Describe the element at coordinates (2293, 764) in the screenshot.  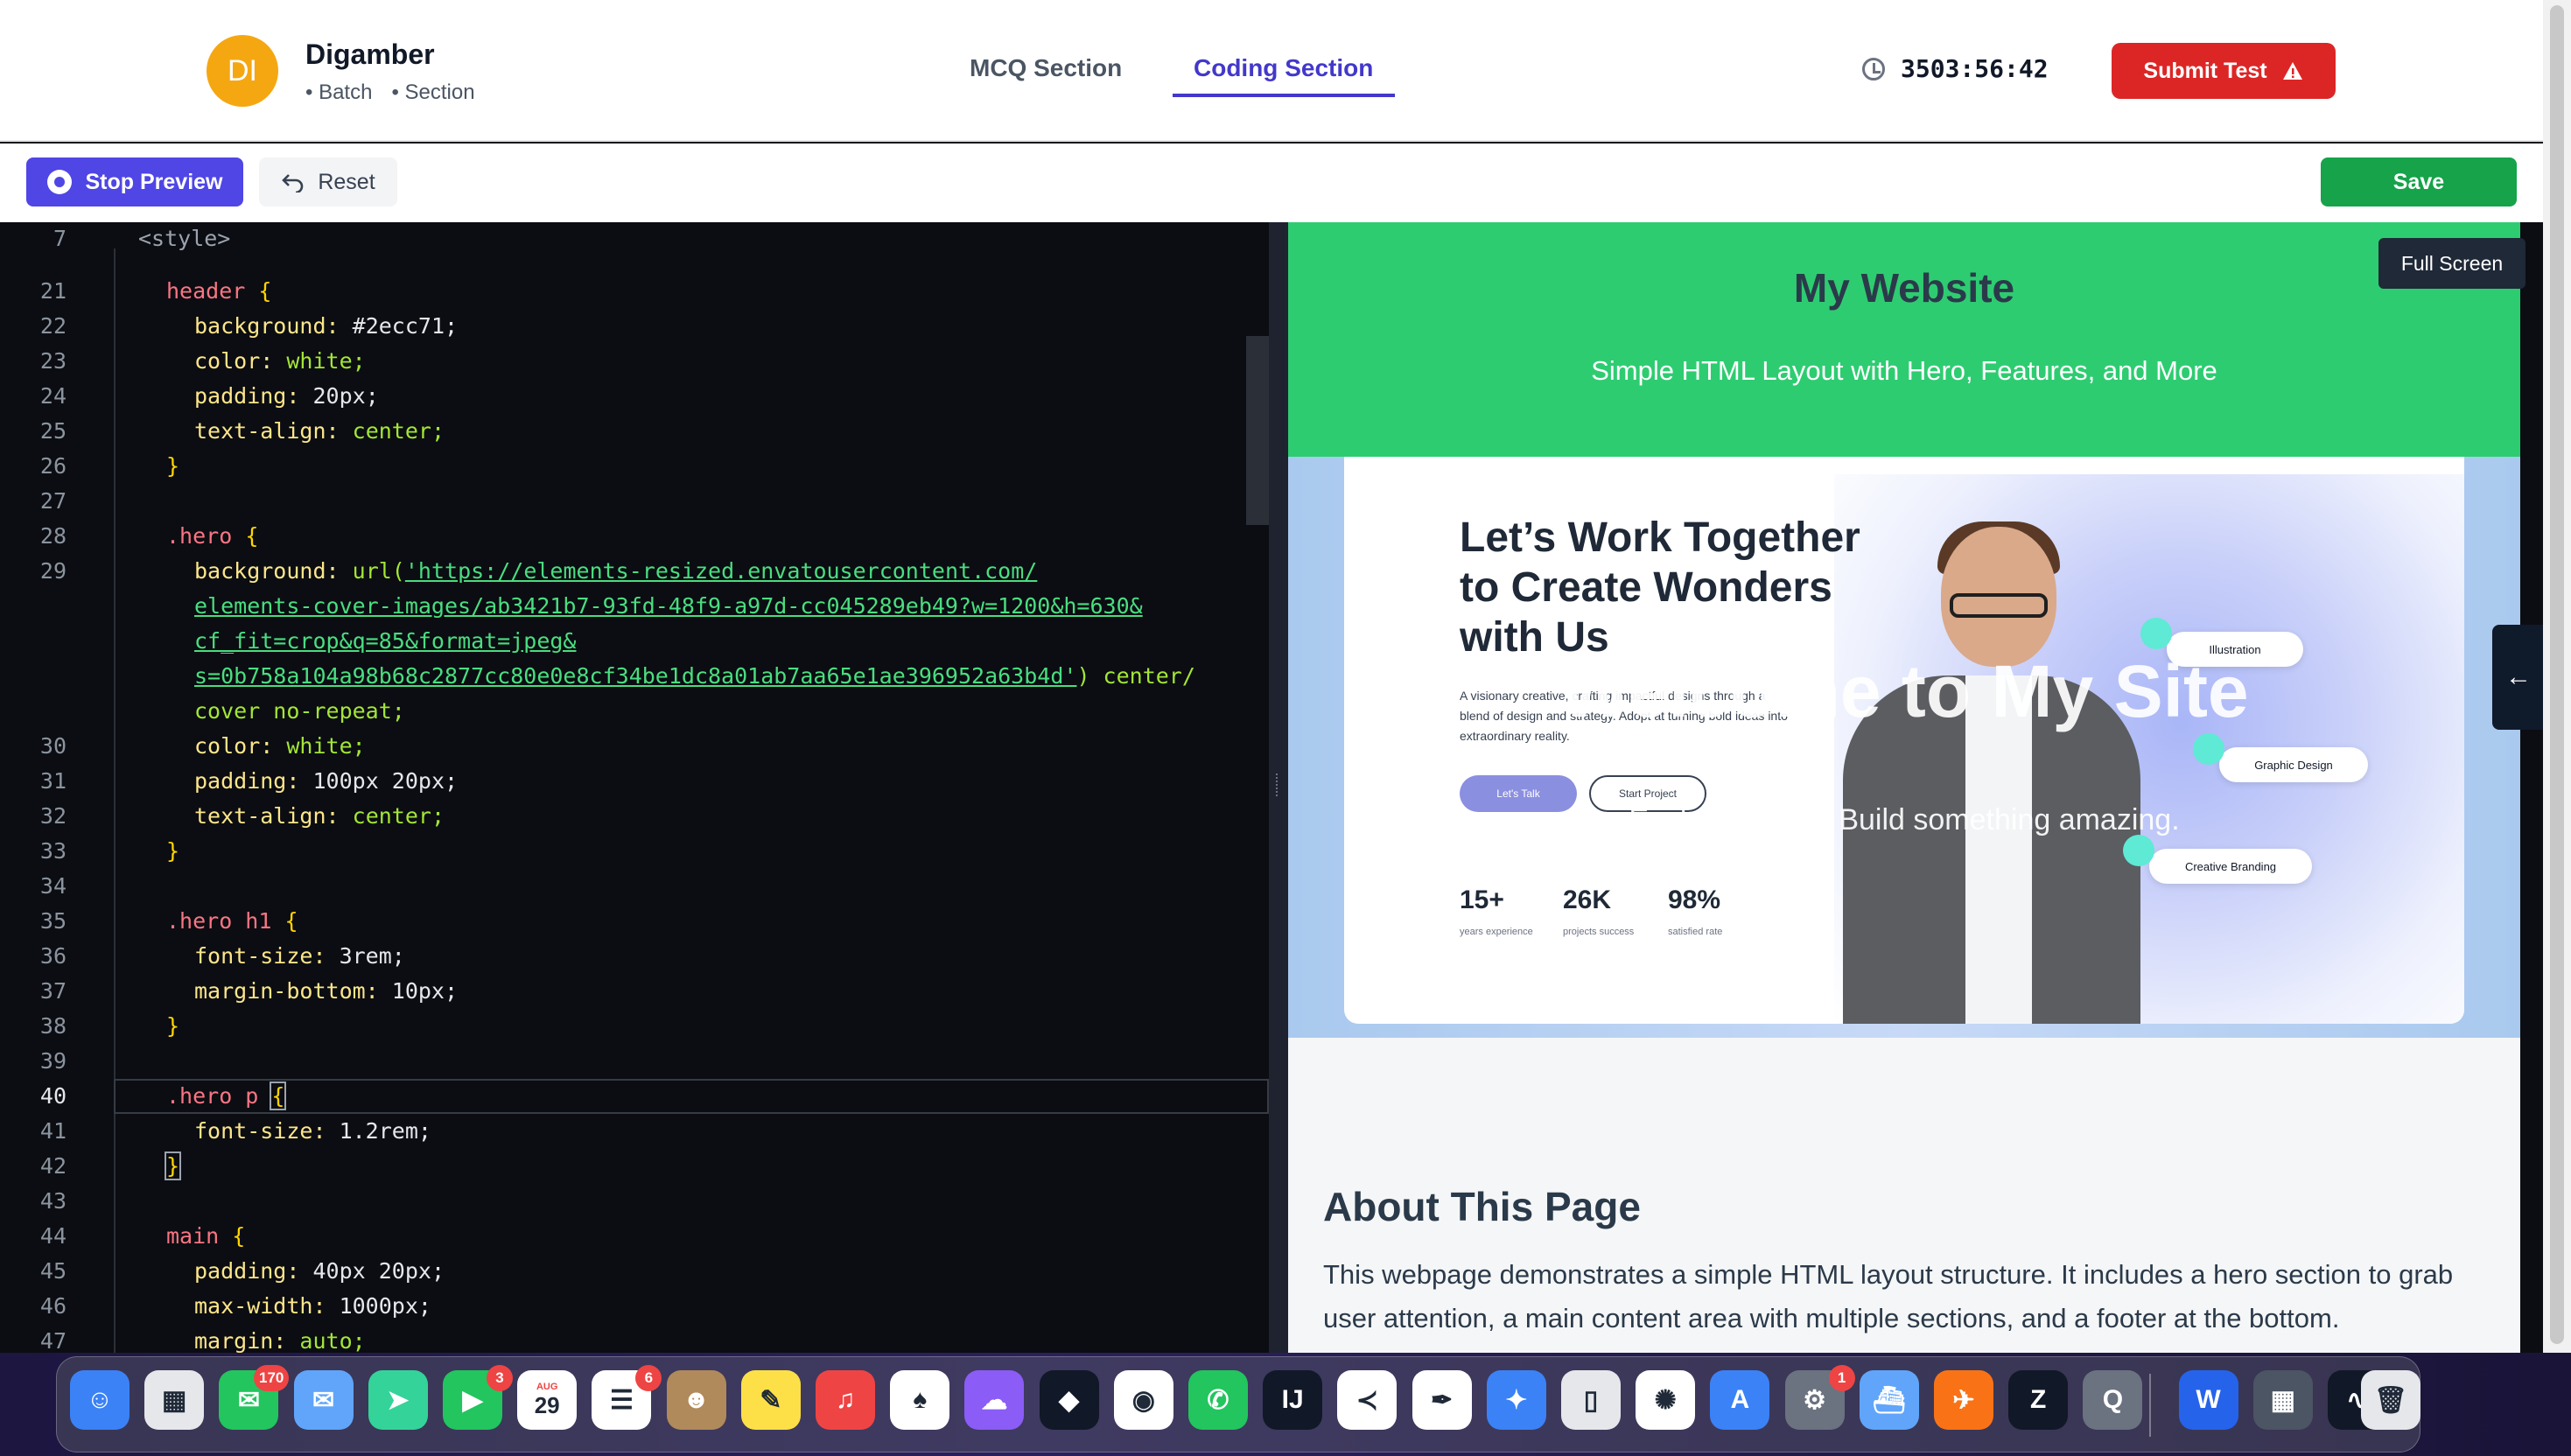
I see `graphic-design-tag: Graphic Design` at that location.